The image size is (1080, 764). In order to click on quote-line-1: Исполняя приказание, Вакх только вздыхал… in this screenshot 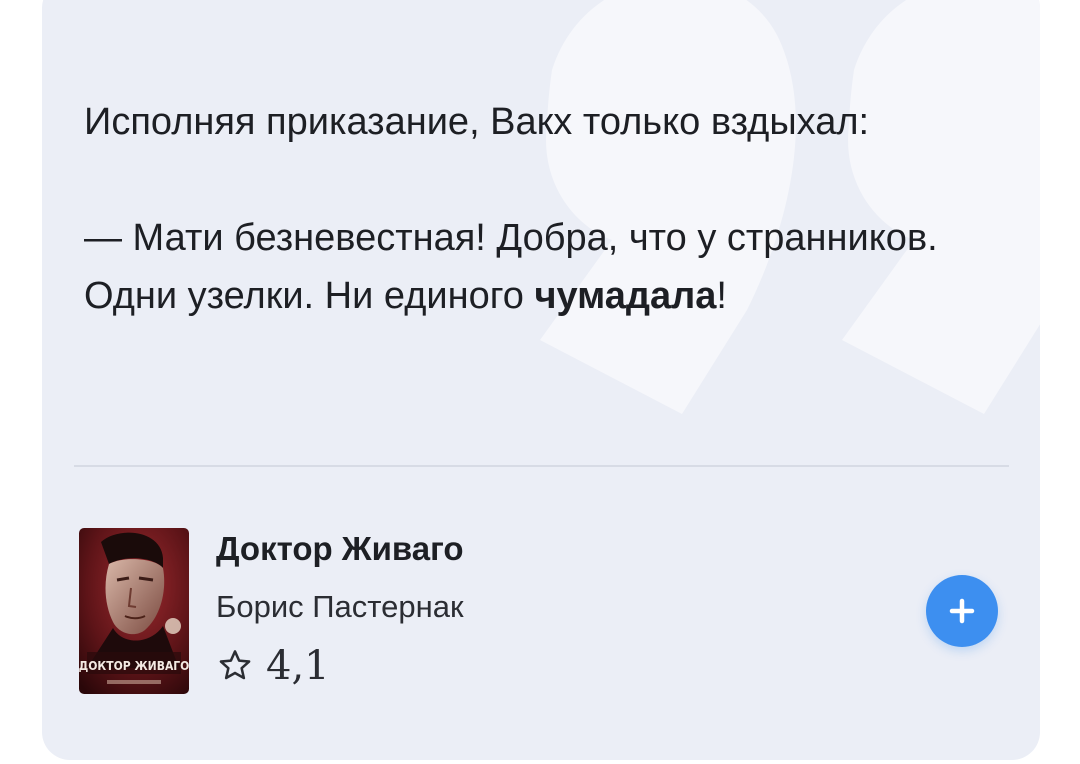, I will do `click(477, 122)`.